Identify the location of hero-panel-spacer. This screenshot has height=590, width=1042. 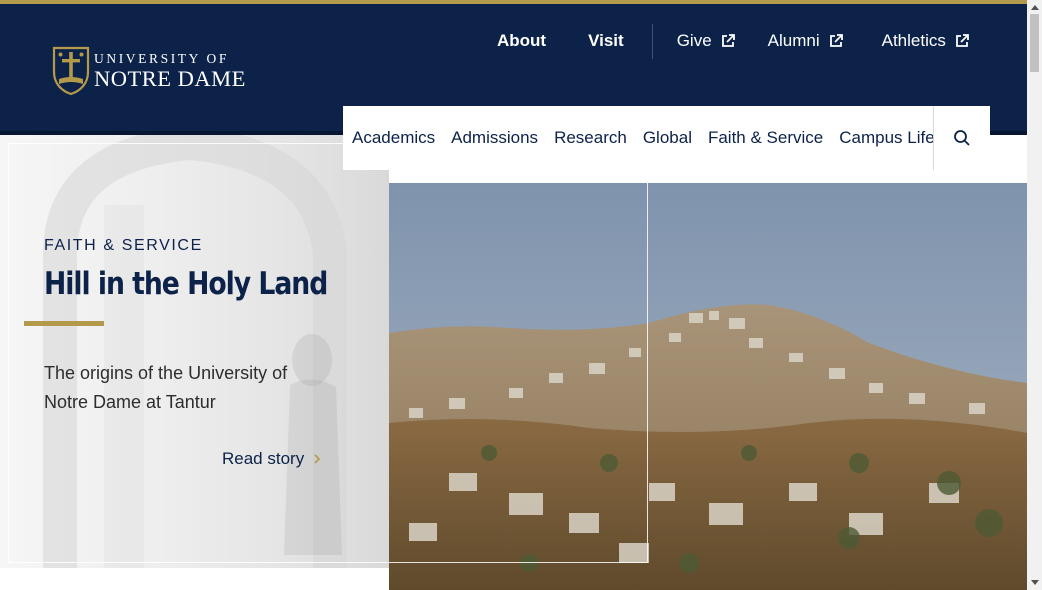
(194, 579).